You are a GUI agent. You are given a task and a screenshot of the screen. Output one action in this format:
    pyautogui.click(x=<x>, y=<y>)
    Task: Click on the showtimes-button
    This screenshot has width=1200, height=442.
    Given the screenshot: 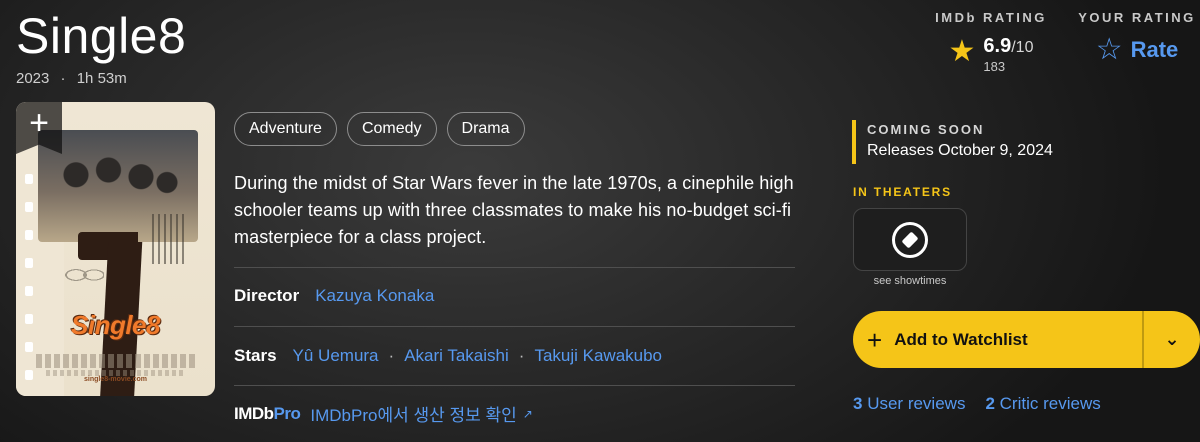 What is the action you would take?
    pyautogui.click(x=910, y=239)
    